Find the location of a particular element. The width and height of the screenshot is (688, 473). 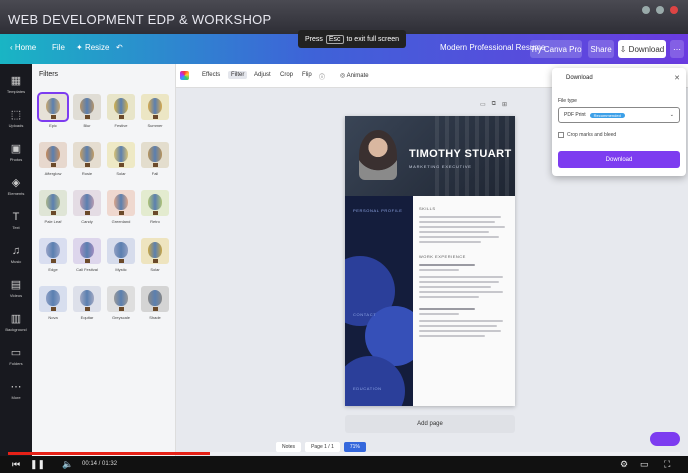

profile-heading: PERSONAL PROFILE is located at coordinates (377, 210).